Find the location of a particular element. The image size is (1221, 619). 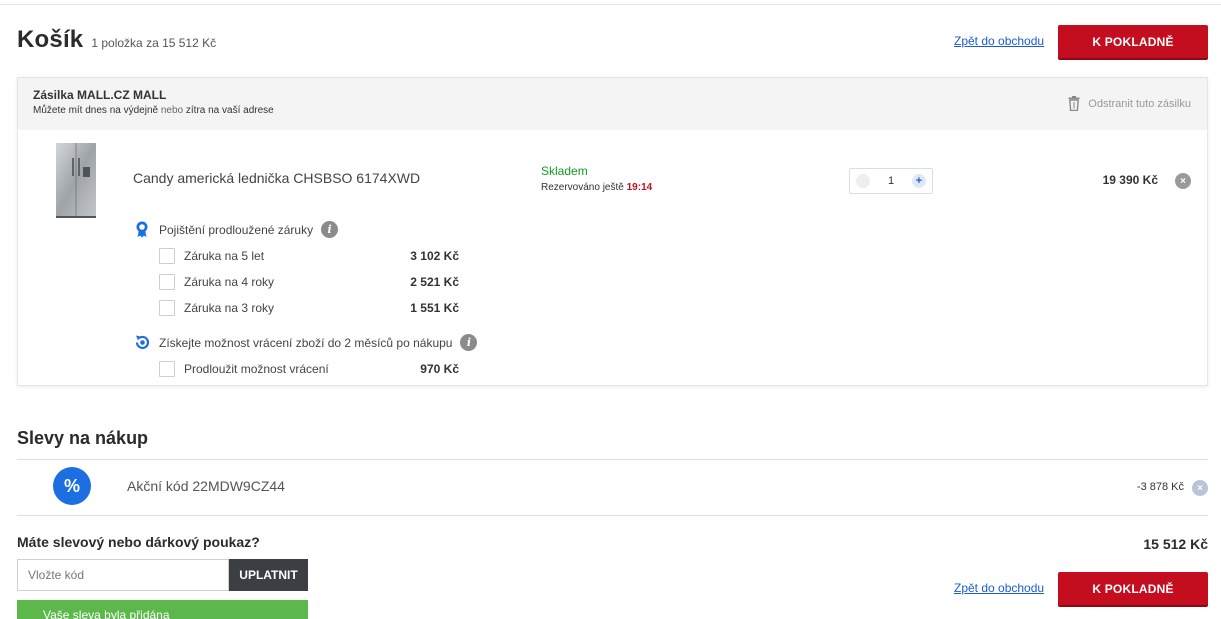

remove-shipment-button: Odstranit tuto zásilku is located at coordinates (1129, 103).